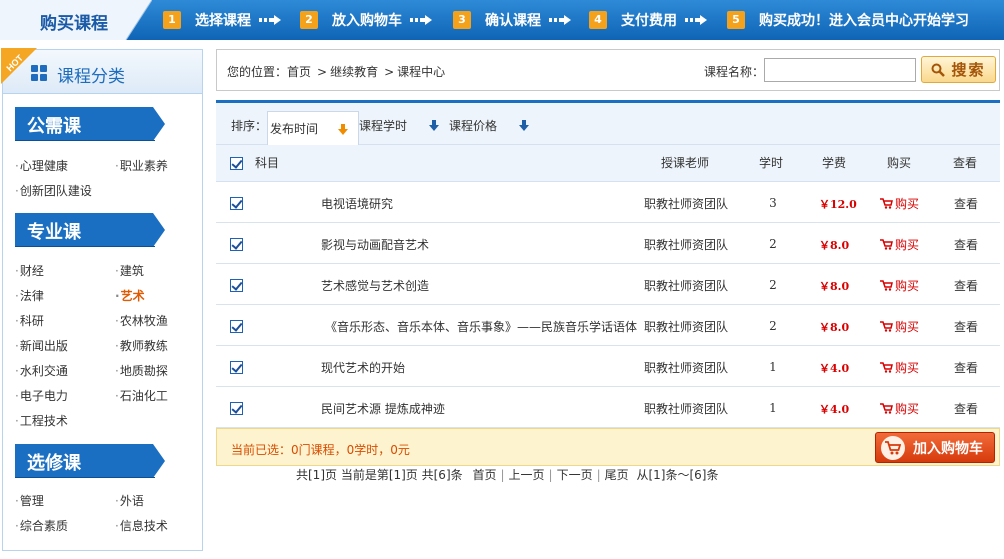  Describe the element at coordinates (90, 230) in the screenshot. I see `section-professional: 专业课` at that location.